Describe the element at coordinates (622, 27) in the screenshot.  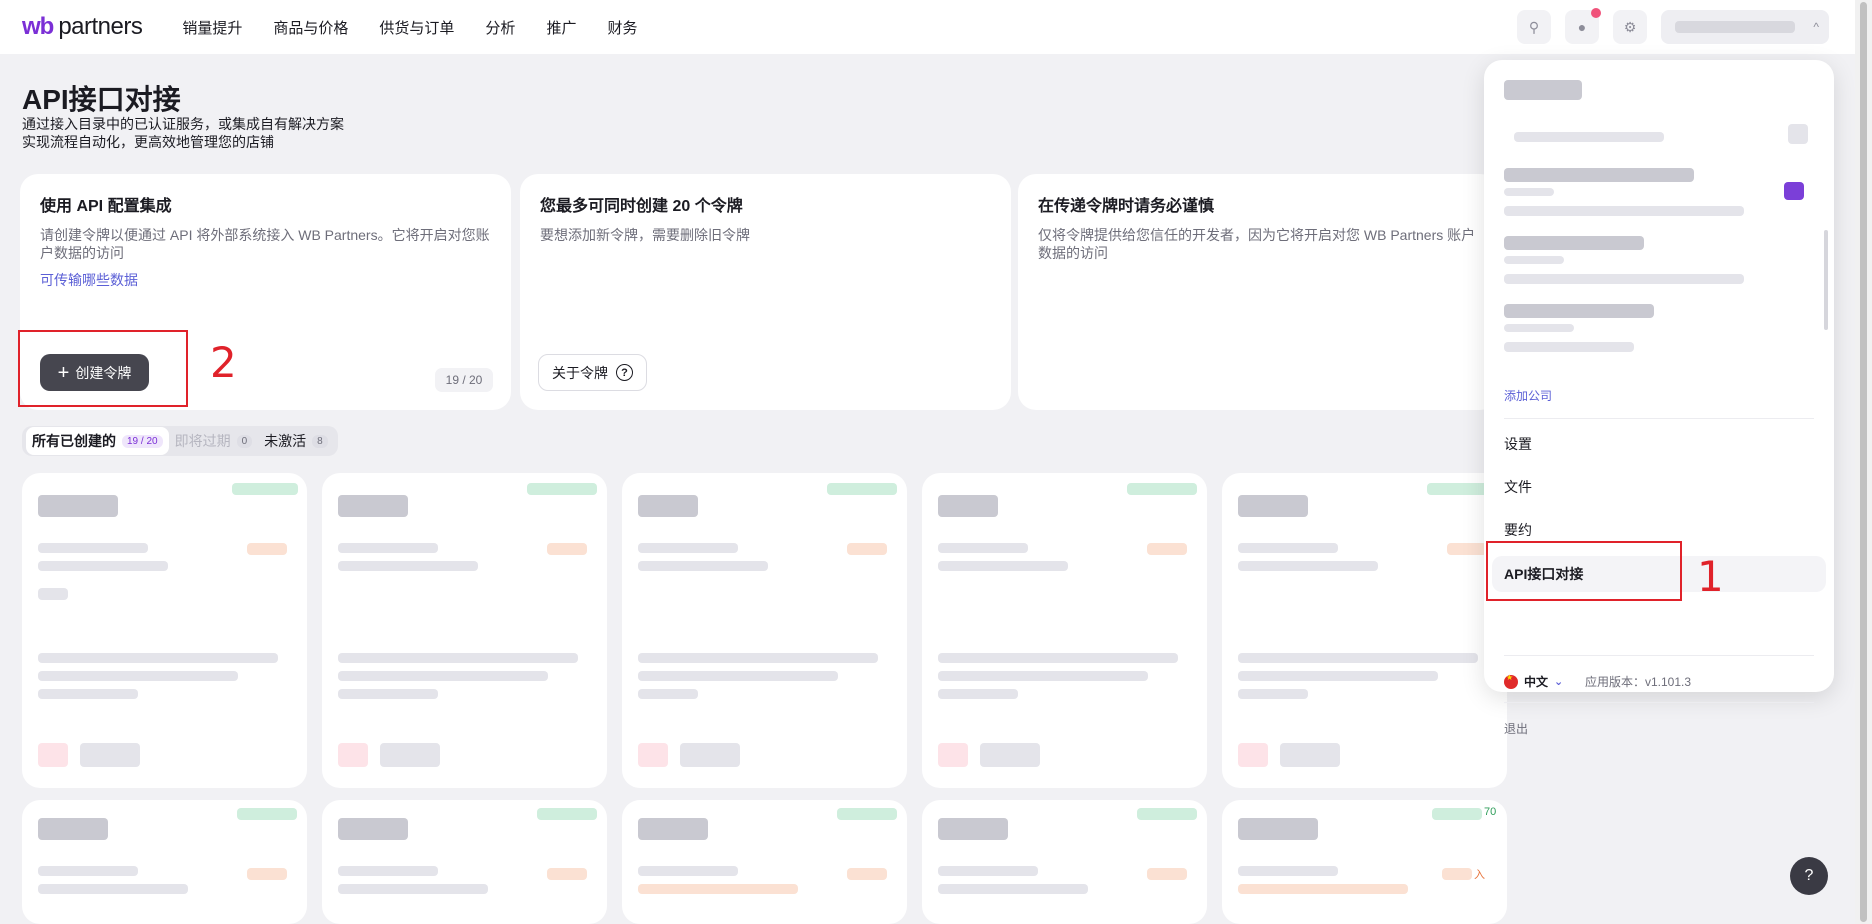
I see `nav-finance: 财务` at that location.